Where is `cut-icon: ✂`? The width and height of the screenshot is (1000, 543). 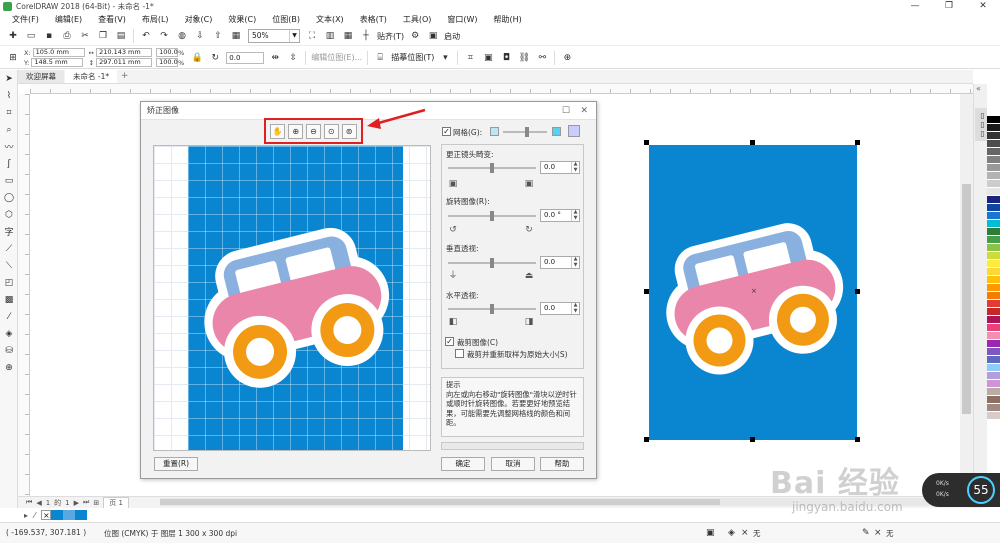
cut-icon: ✂ is located at coordinates (85, 36).